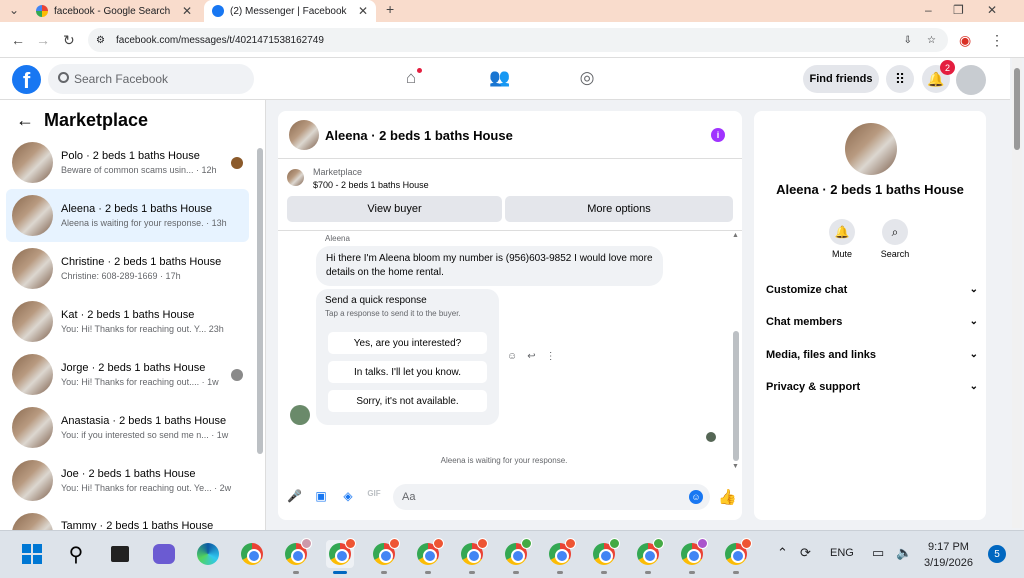  I want to click on back-arrow-icon: ←, so click(25, 120).